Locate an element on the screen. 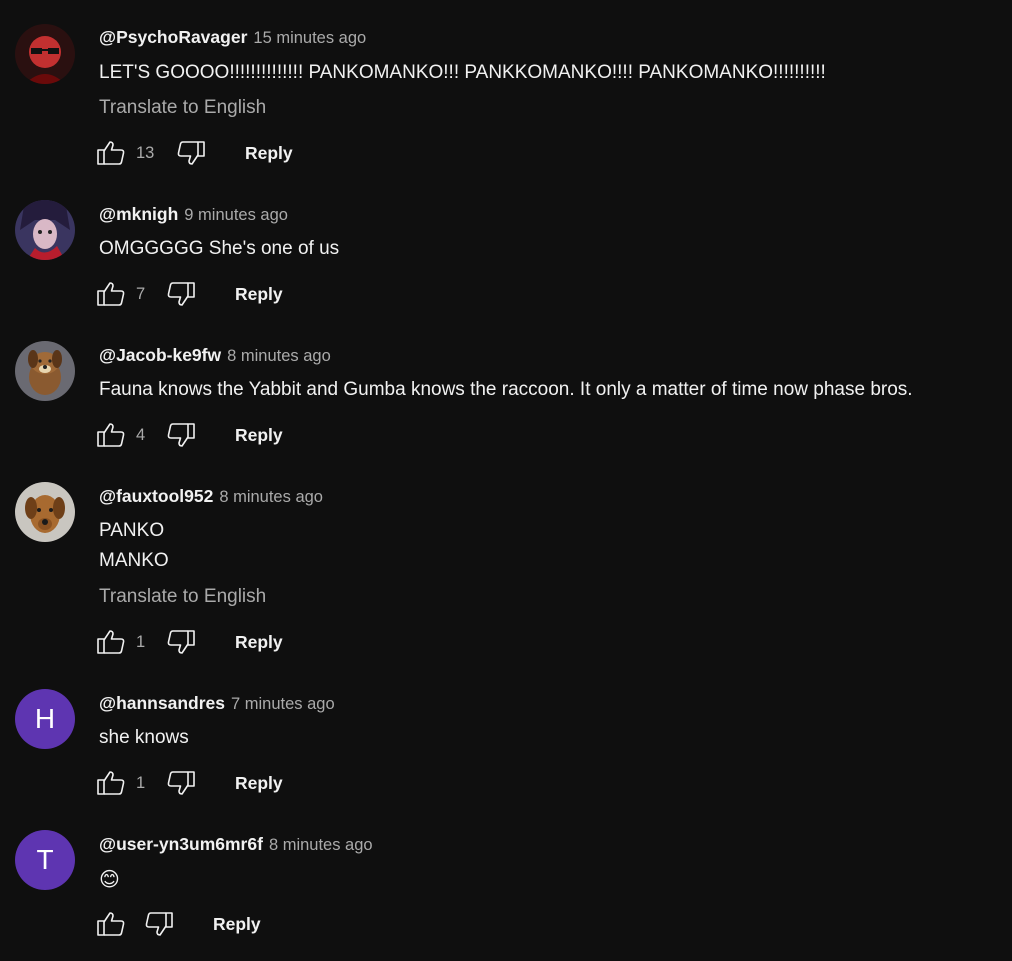 Image resolution: width=1012 pixels, height=961 pixels. avatar-letter: H is located at coordinates (45, 718).